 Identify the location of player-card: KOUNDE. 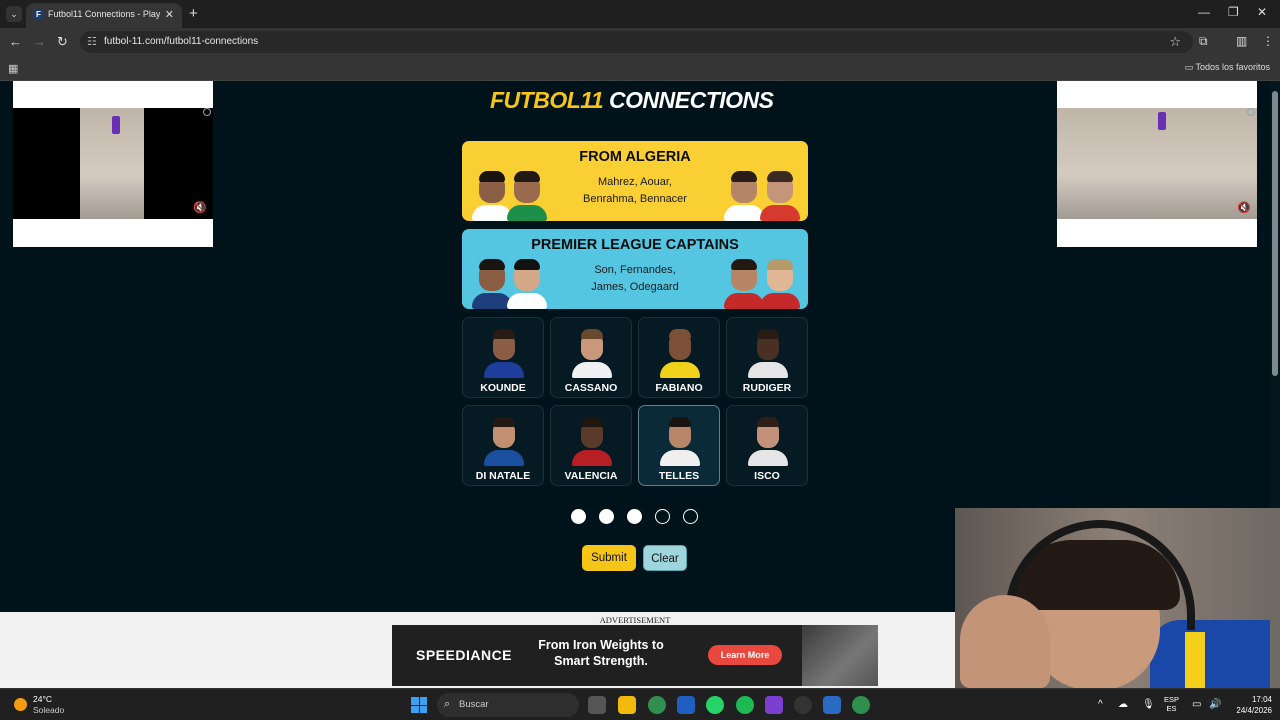
(503, 357).